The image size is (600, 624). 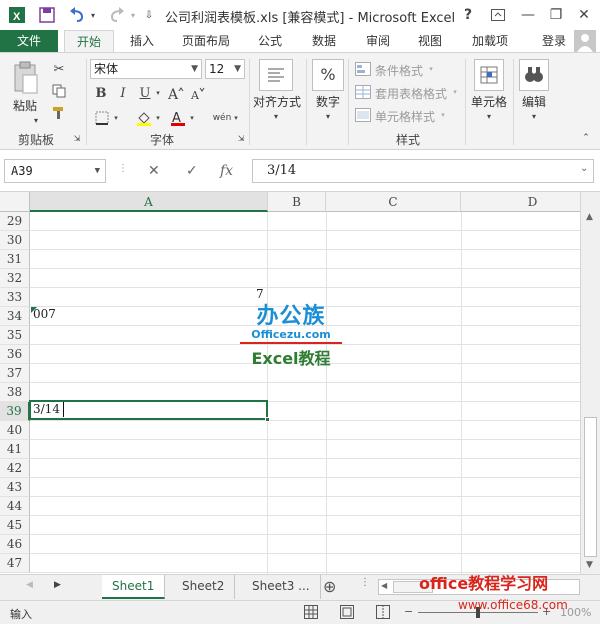 What do you see at coordinates (15, 259) in the screenshot?
I see `row-header: 31` at bounding box center [15, 259].